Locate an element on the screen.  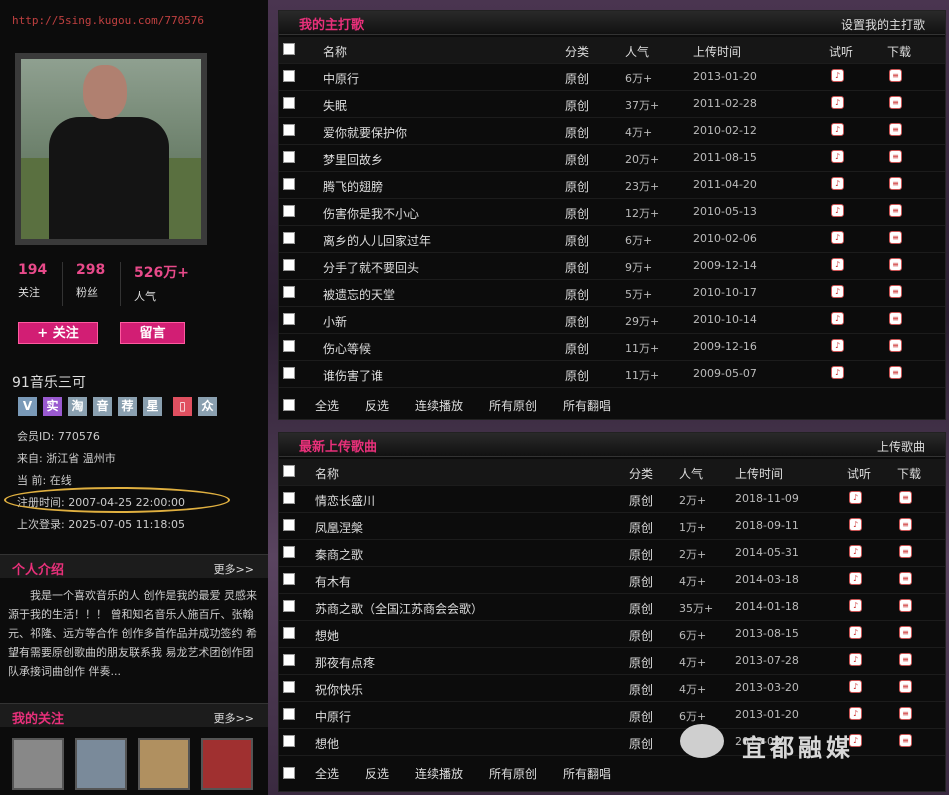
song-name-link: 苏商之歌（全国江苏商会会歌） is located at coordinates (399, 608).